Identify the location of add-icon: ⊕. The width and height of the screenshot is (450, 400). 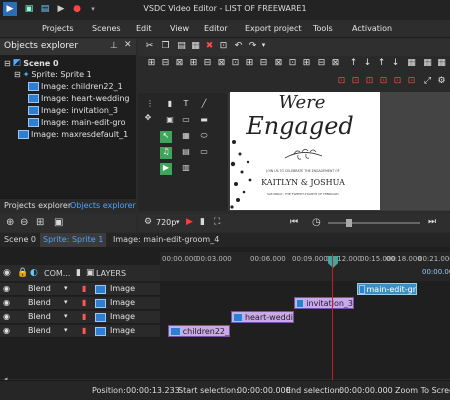
(10, 222).